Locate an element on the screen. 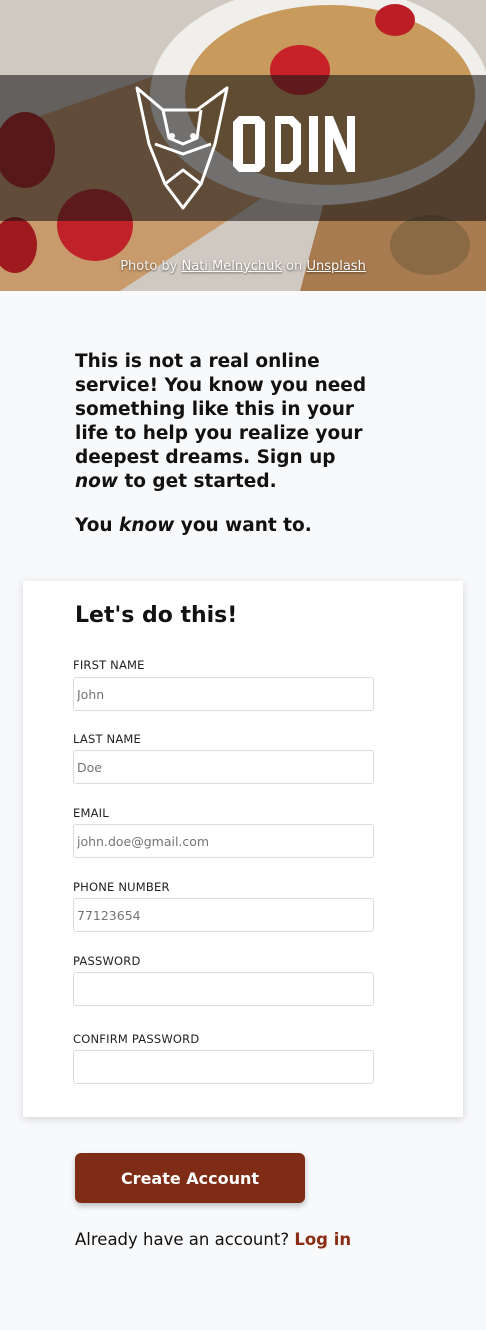 Image resolution: width=486 pixels, height=1330 pixels. password-field is located at coordinates (223, 989).